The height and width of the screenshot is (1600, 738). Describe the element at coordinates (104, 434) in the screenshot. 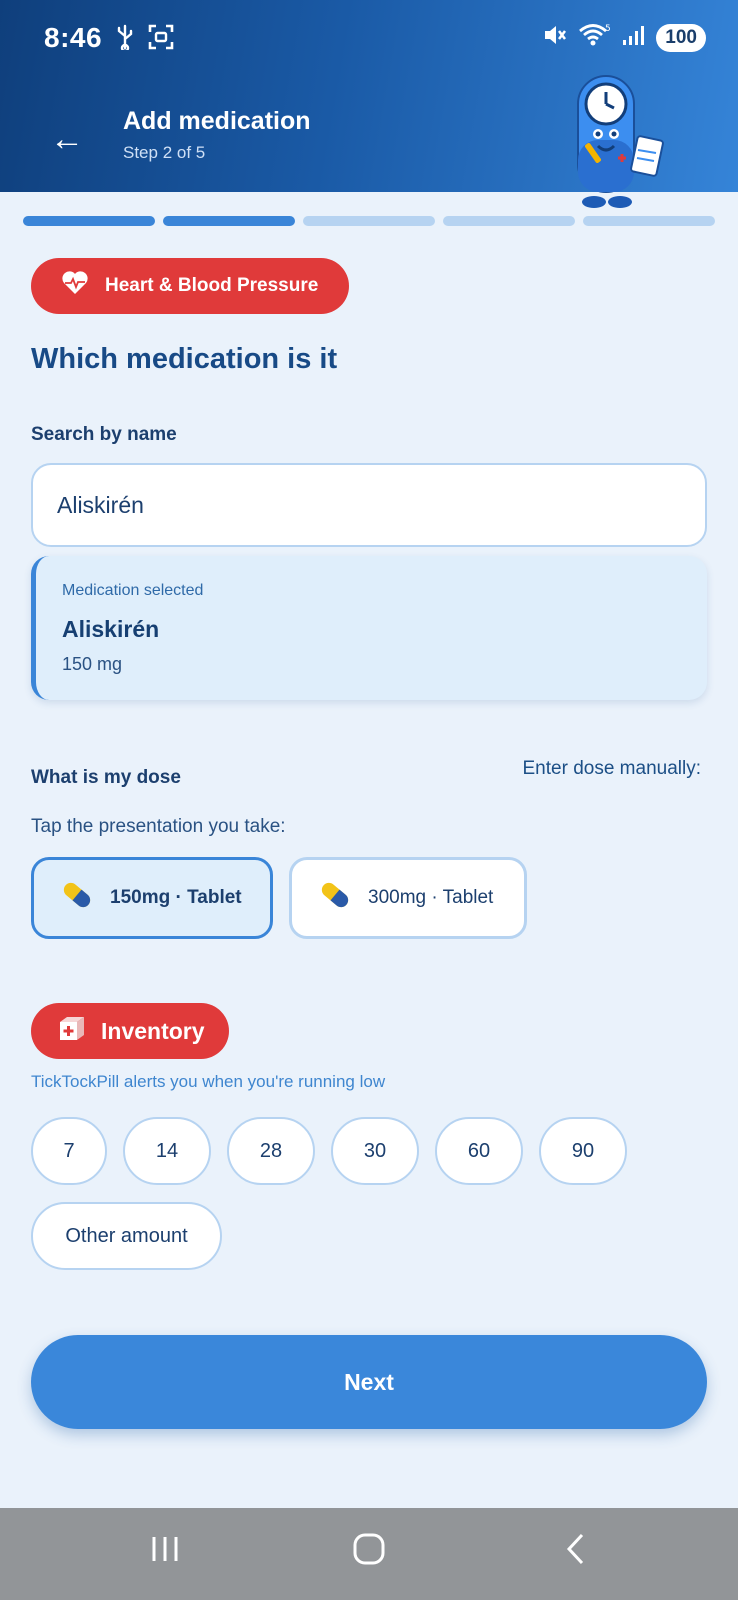

I see `search-label: Search by name` at that location.